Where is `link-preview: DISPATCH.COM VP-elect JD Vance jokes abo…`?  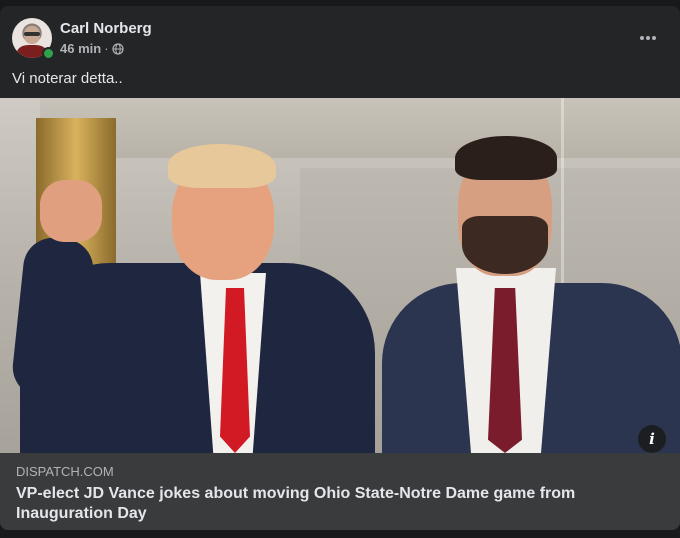 link-preview: DISPATCH.COM VP-elect JD Vance jokes abo… is located at coordinates (340, 491).